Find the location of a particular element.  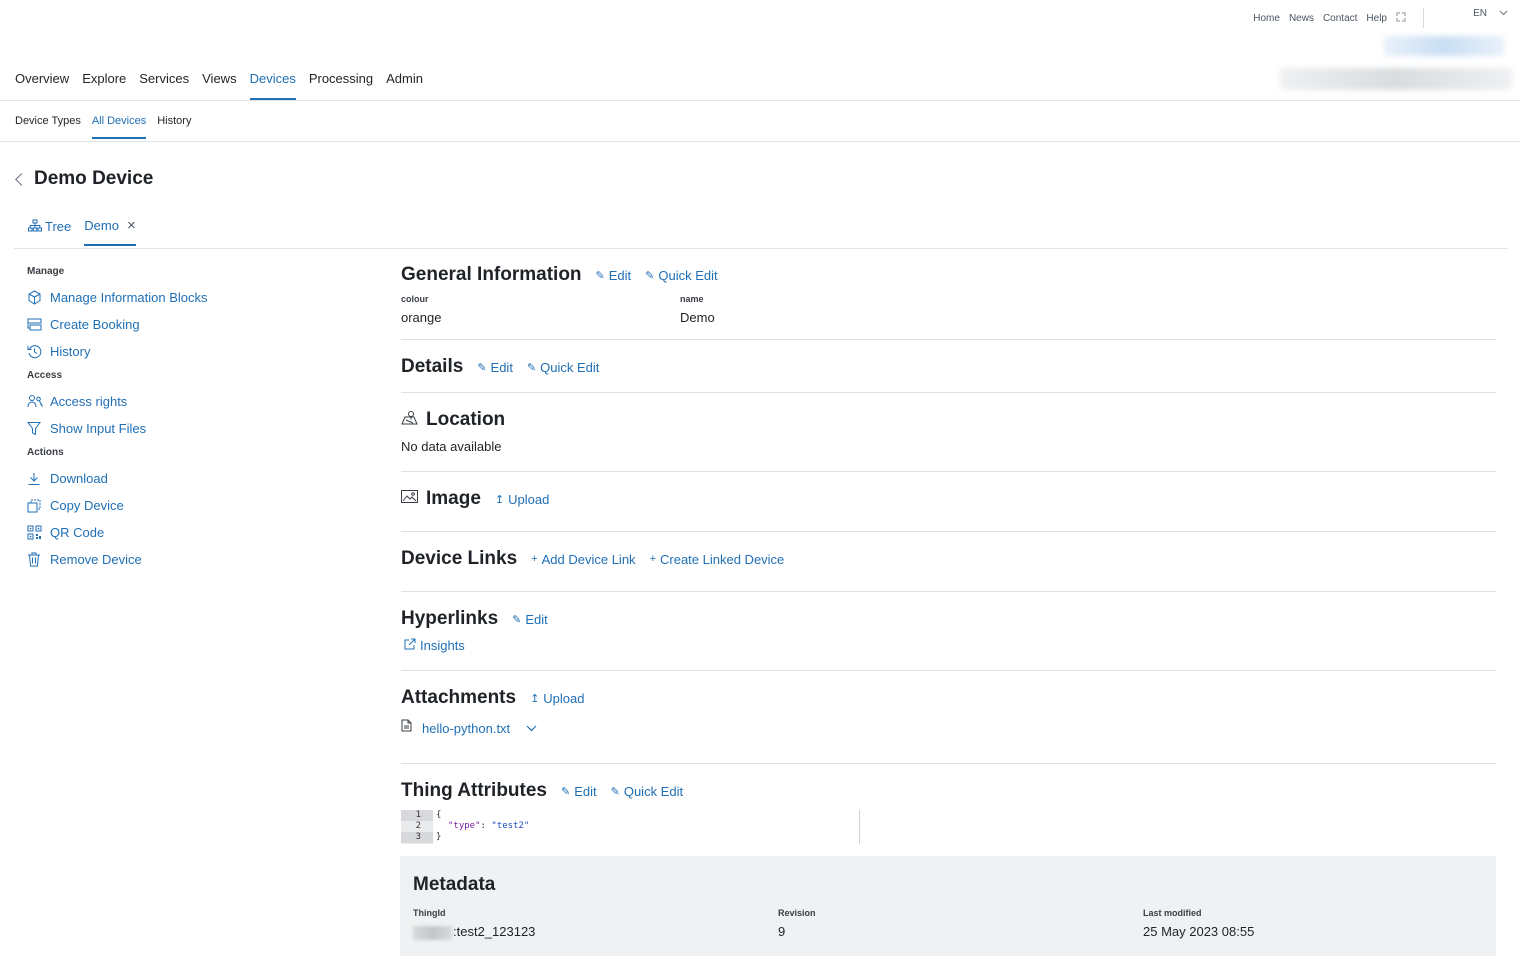

sidebar-item-qr-code: QR Code is located at coordinates (177, 532).